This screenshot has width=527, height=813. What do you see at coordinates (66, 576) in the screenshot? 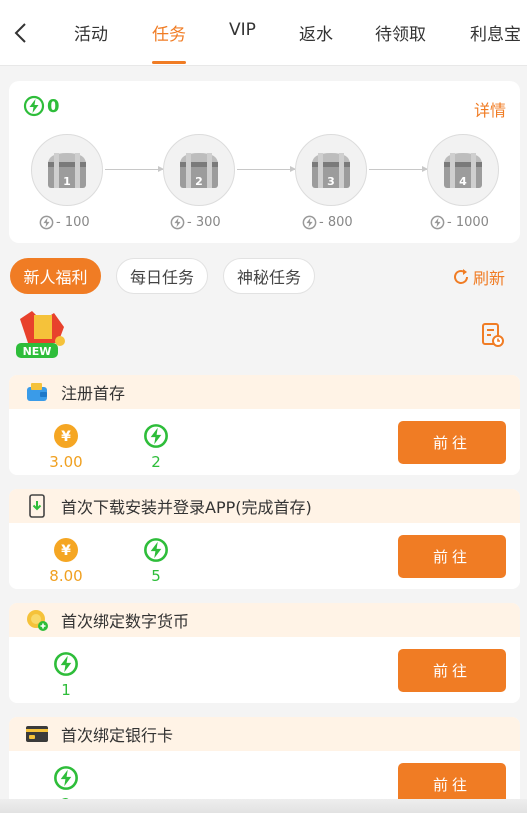
I see `money-amount: 8.00` at bounding box center [66, 576].